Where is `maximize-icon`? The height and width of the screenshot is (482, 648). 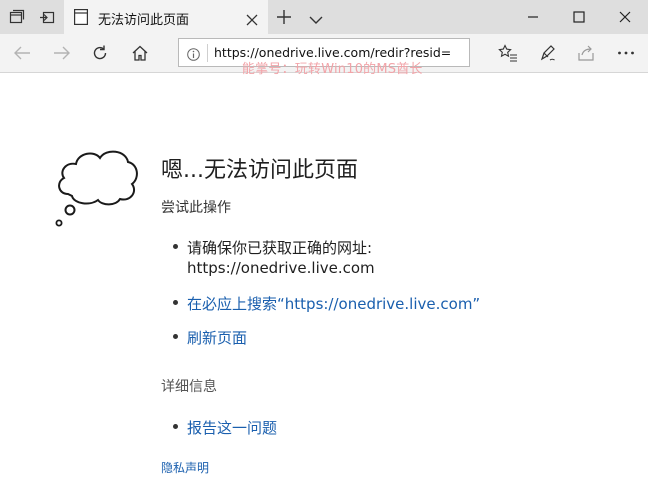
maximize-icon is located at coordinates (579, 17).